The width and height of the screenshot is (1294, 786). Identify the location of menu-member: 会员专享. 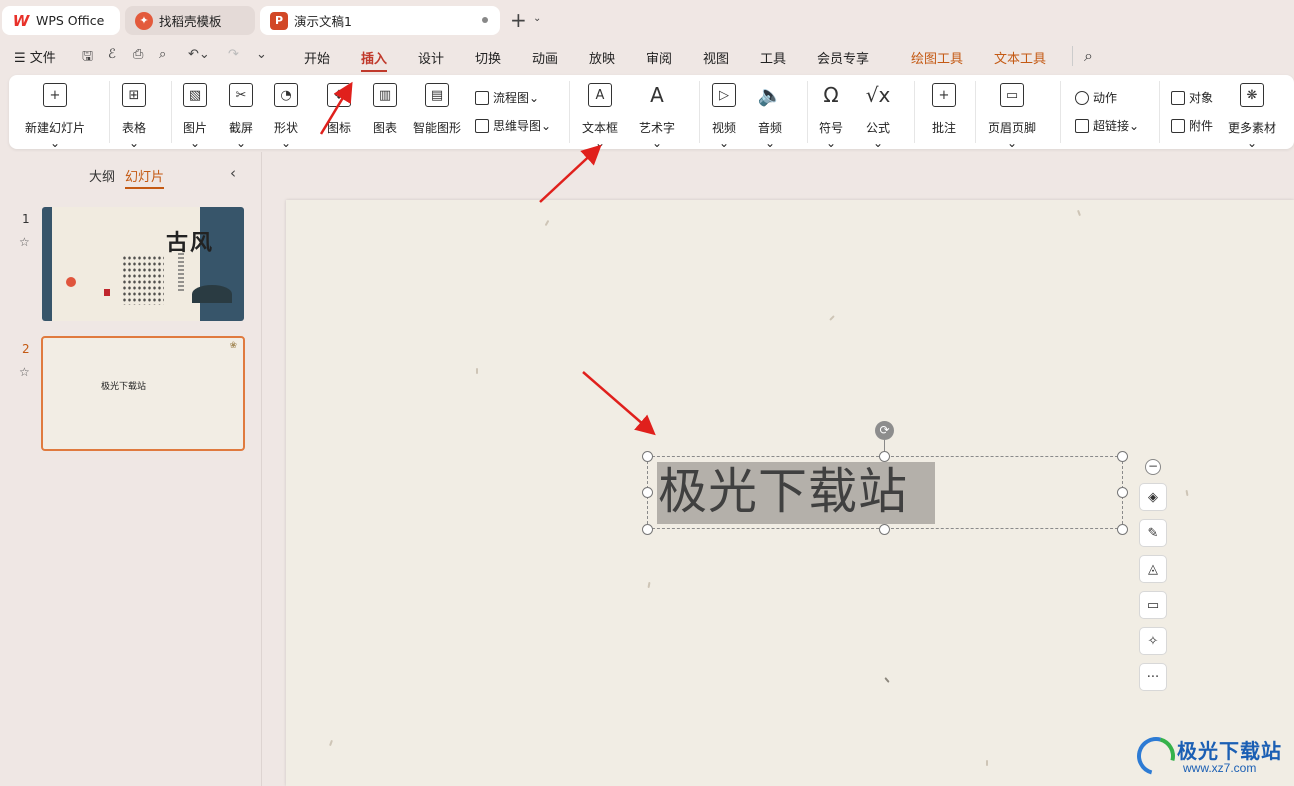
(843, 57).